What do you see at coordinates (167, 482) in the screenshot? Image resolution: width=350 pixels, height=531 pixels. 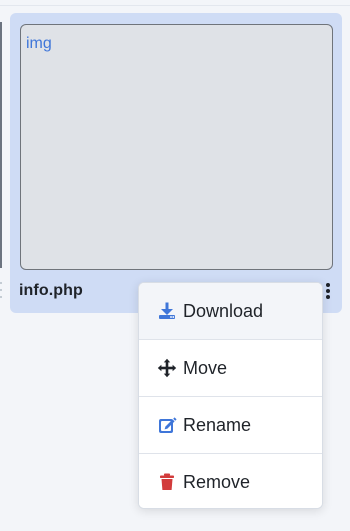 I see `trash-icon` at bounding box center [167, 482].